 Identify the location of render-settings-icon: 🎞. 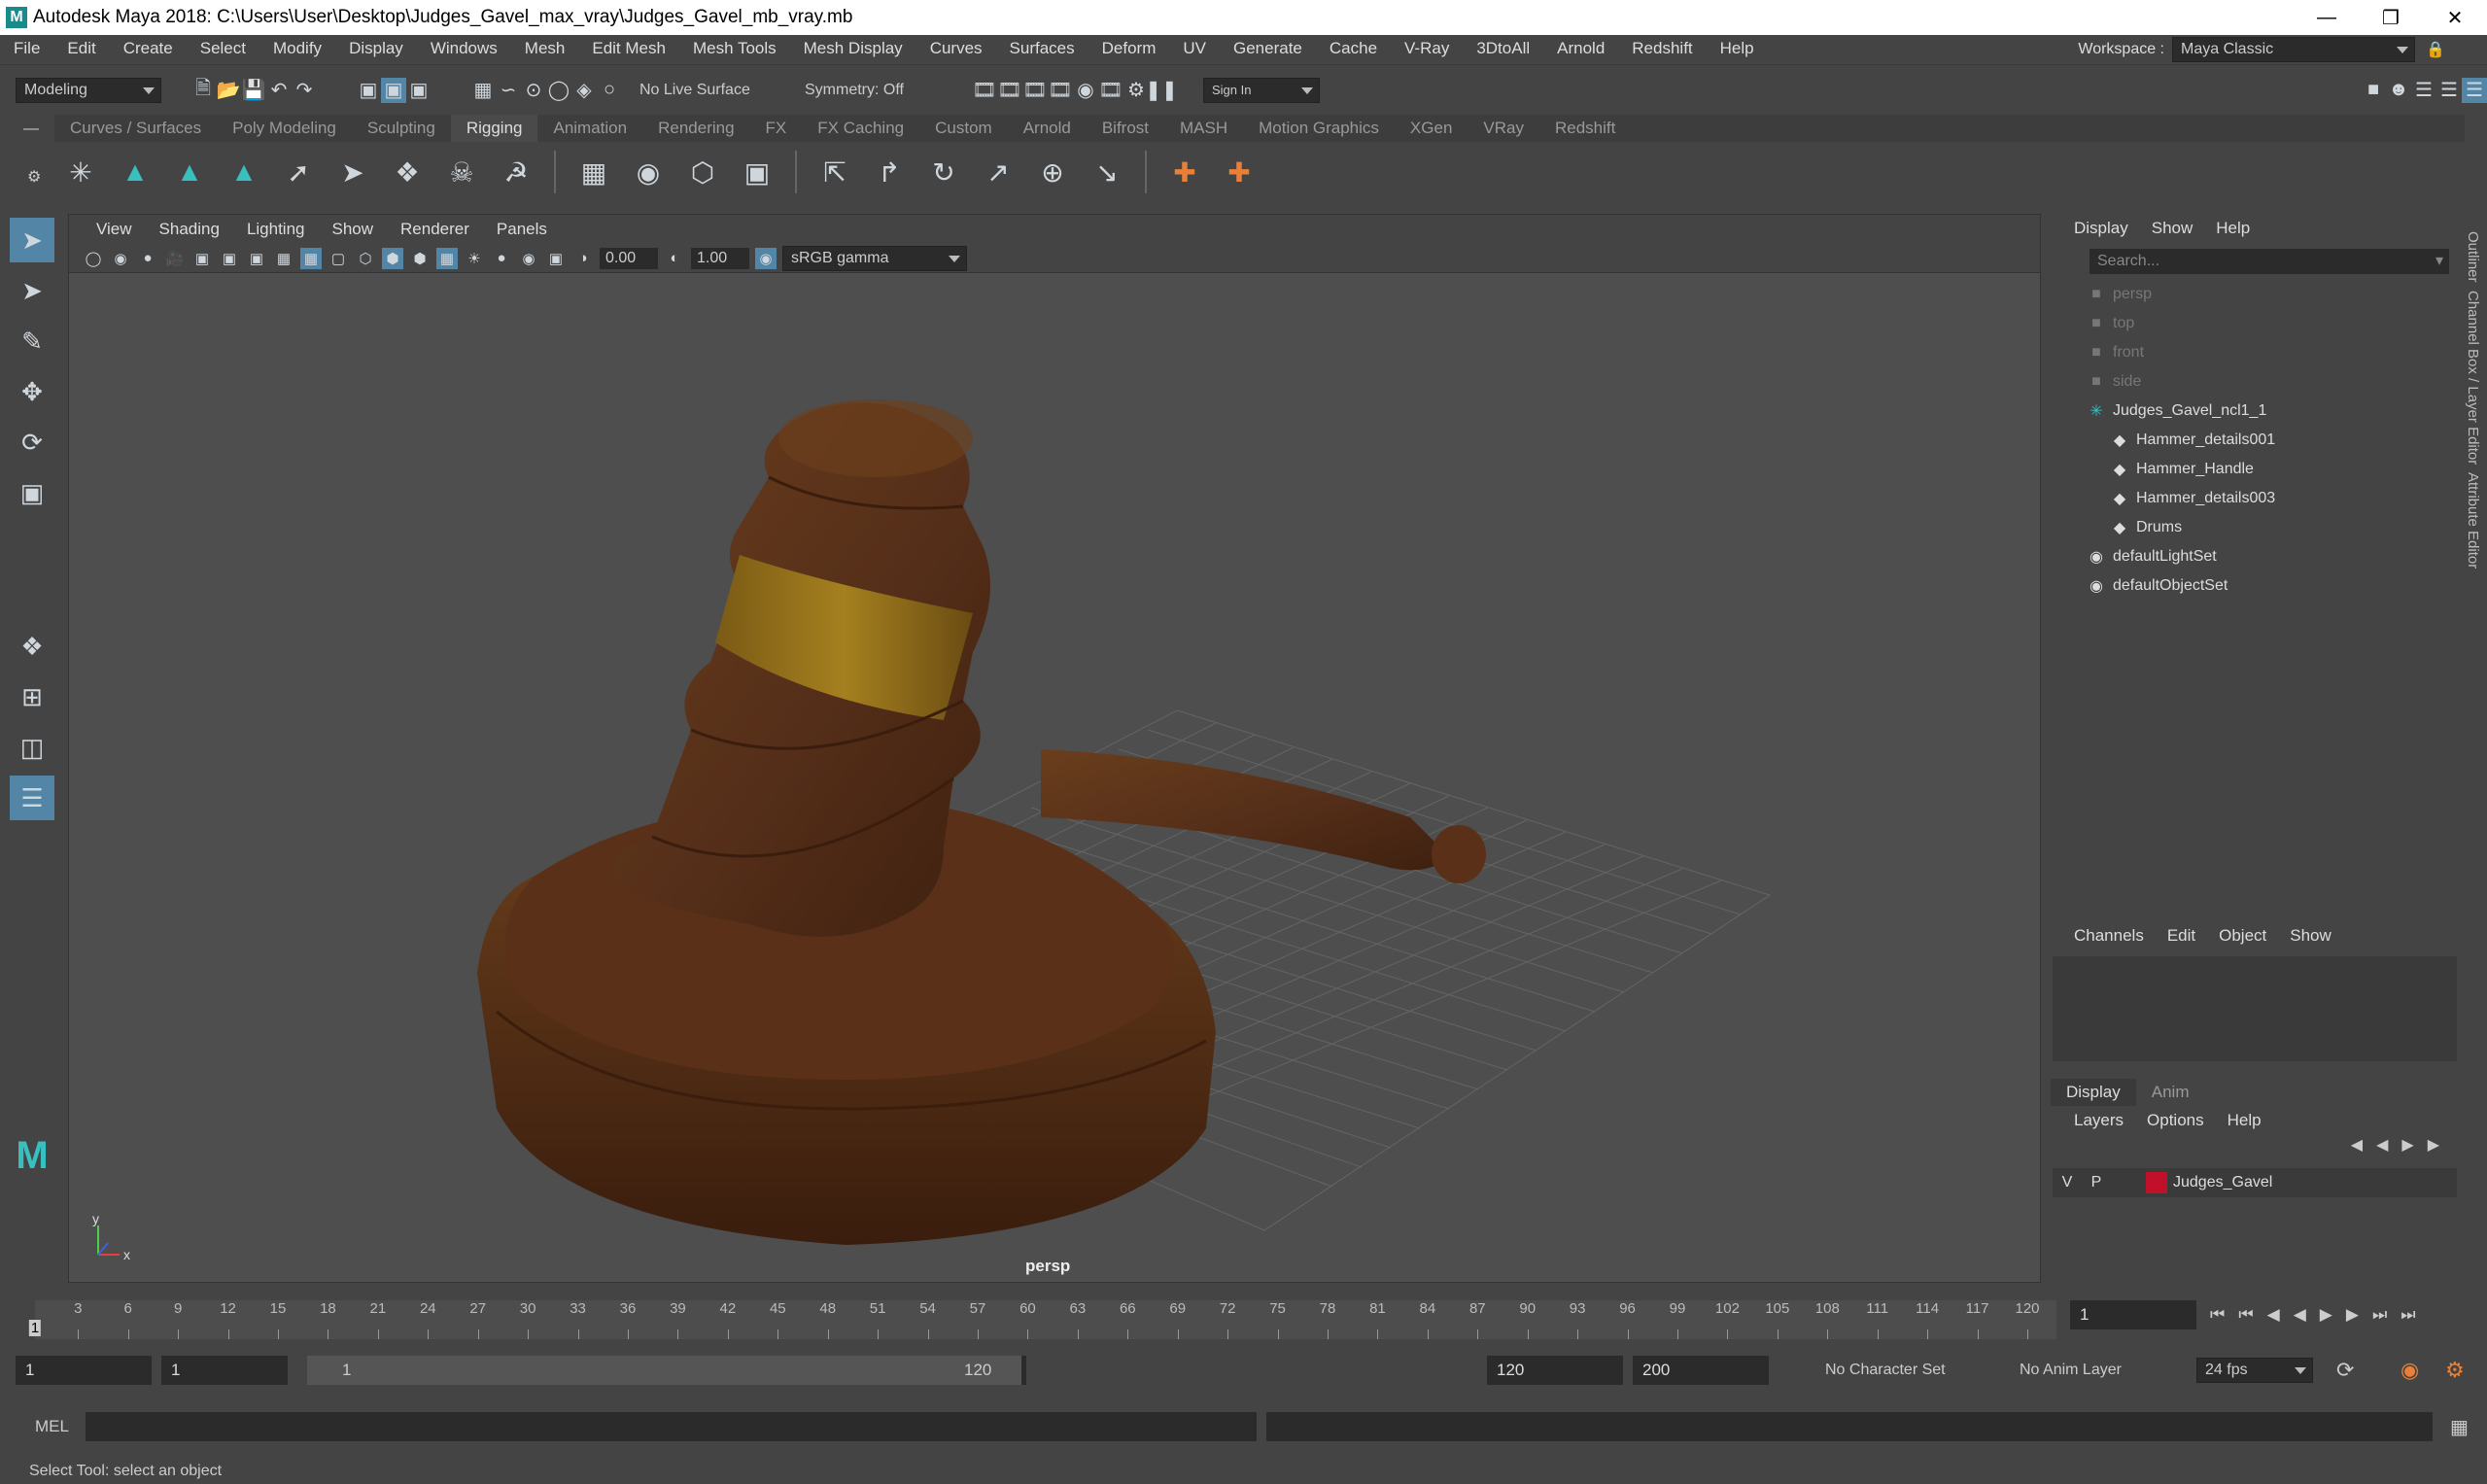
(1060, 90).